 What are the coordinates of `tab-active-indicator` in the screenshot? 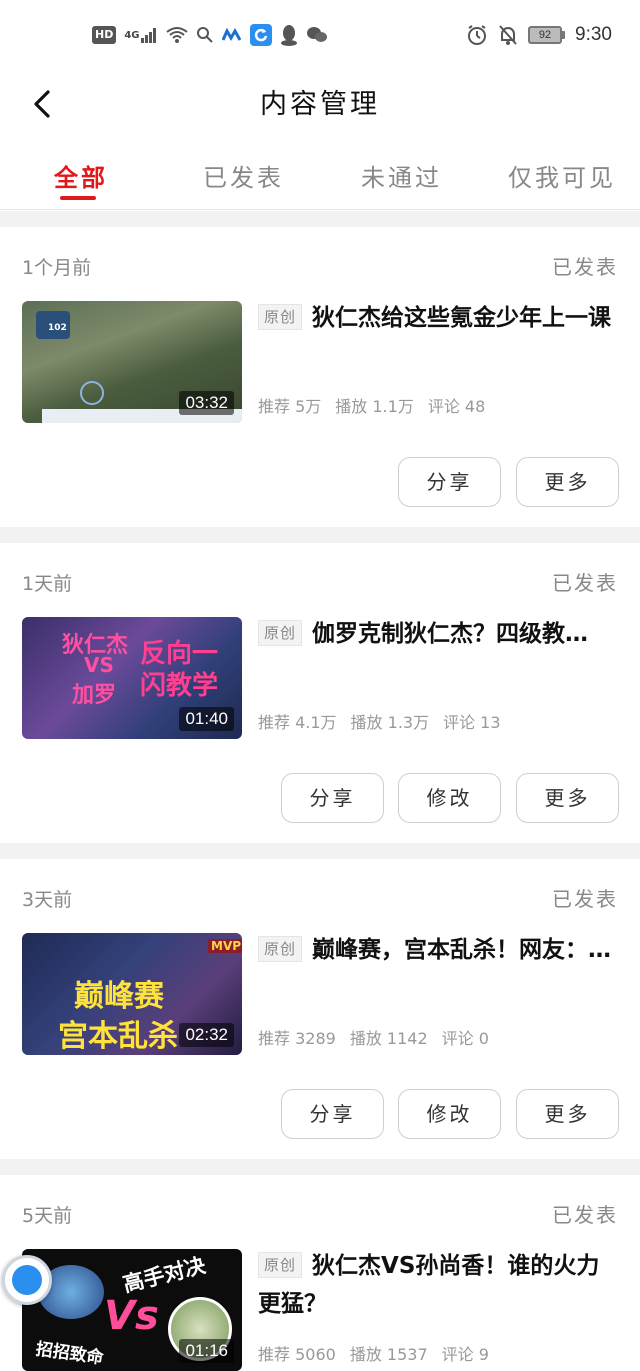 It's located at (78, 198).